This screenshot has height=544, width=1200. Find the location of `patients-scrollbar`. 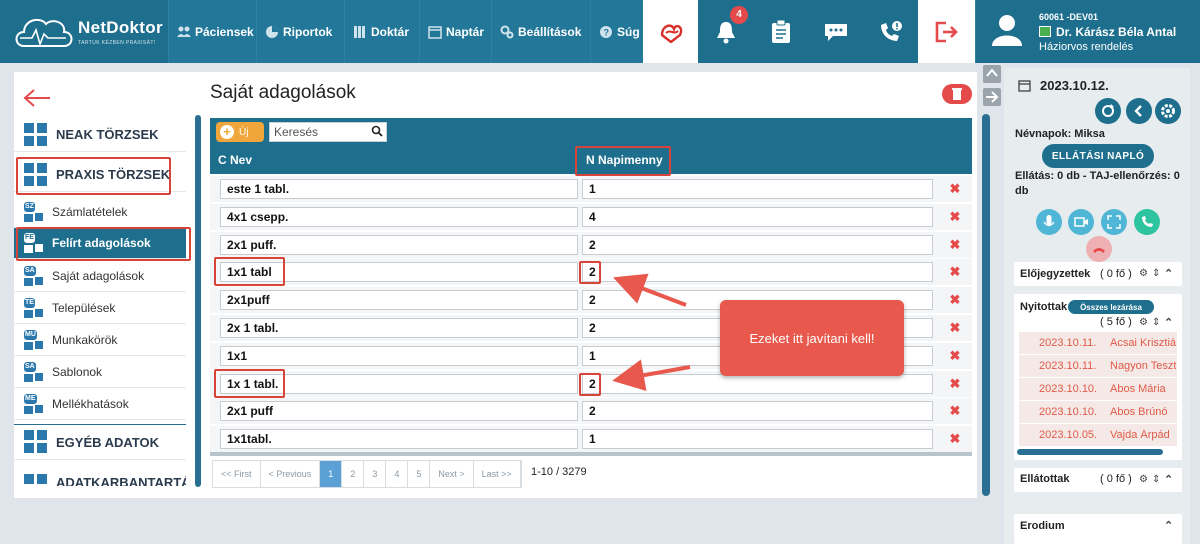

patients-scrollbar is located at coordinates (1090, 452).